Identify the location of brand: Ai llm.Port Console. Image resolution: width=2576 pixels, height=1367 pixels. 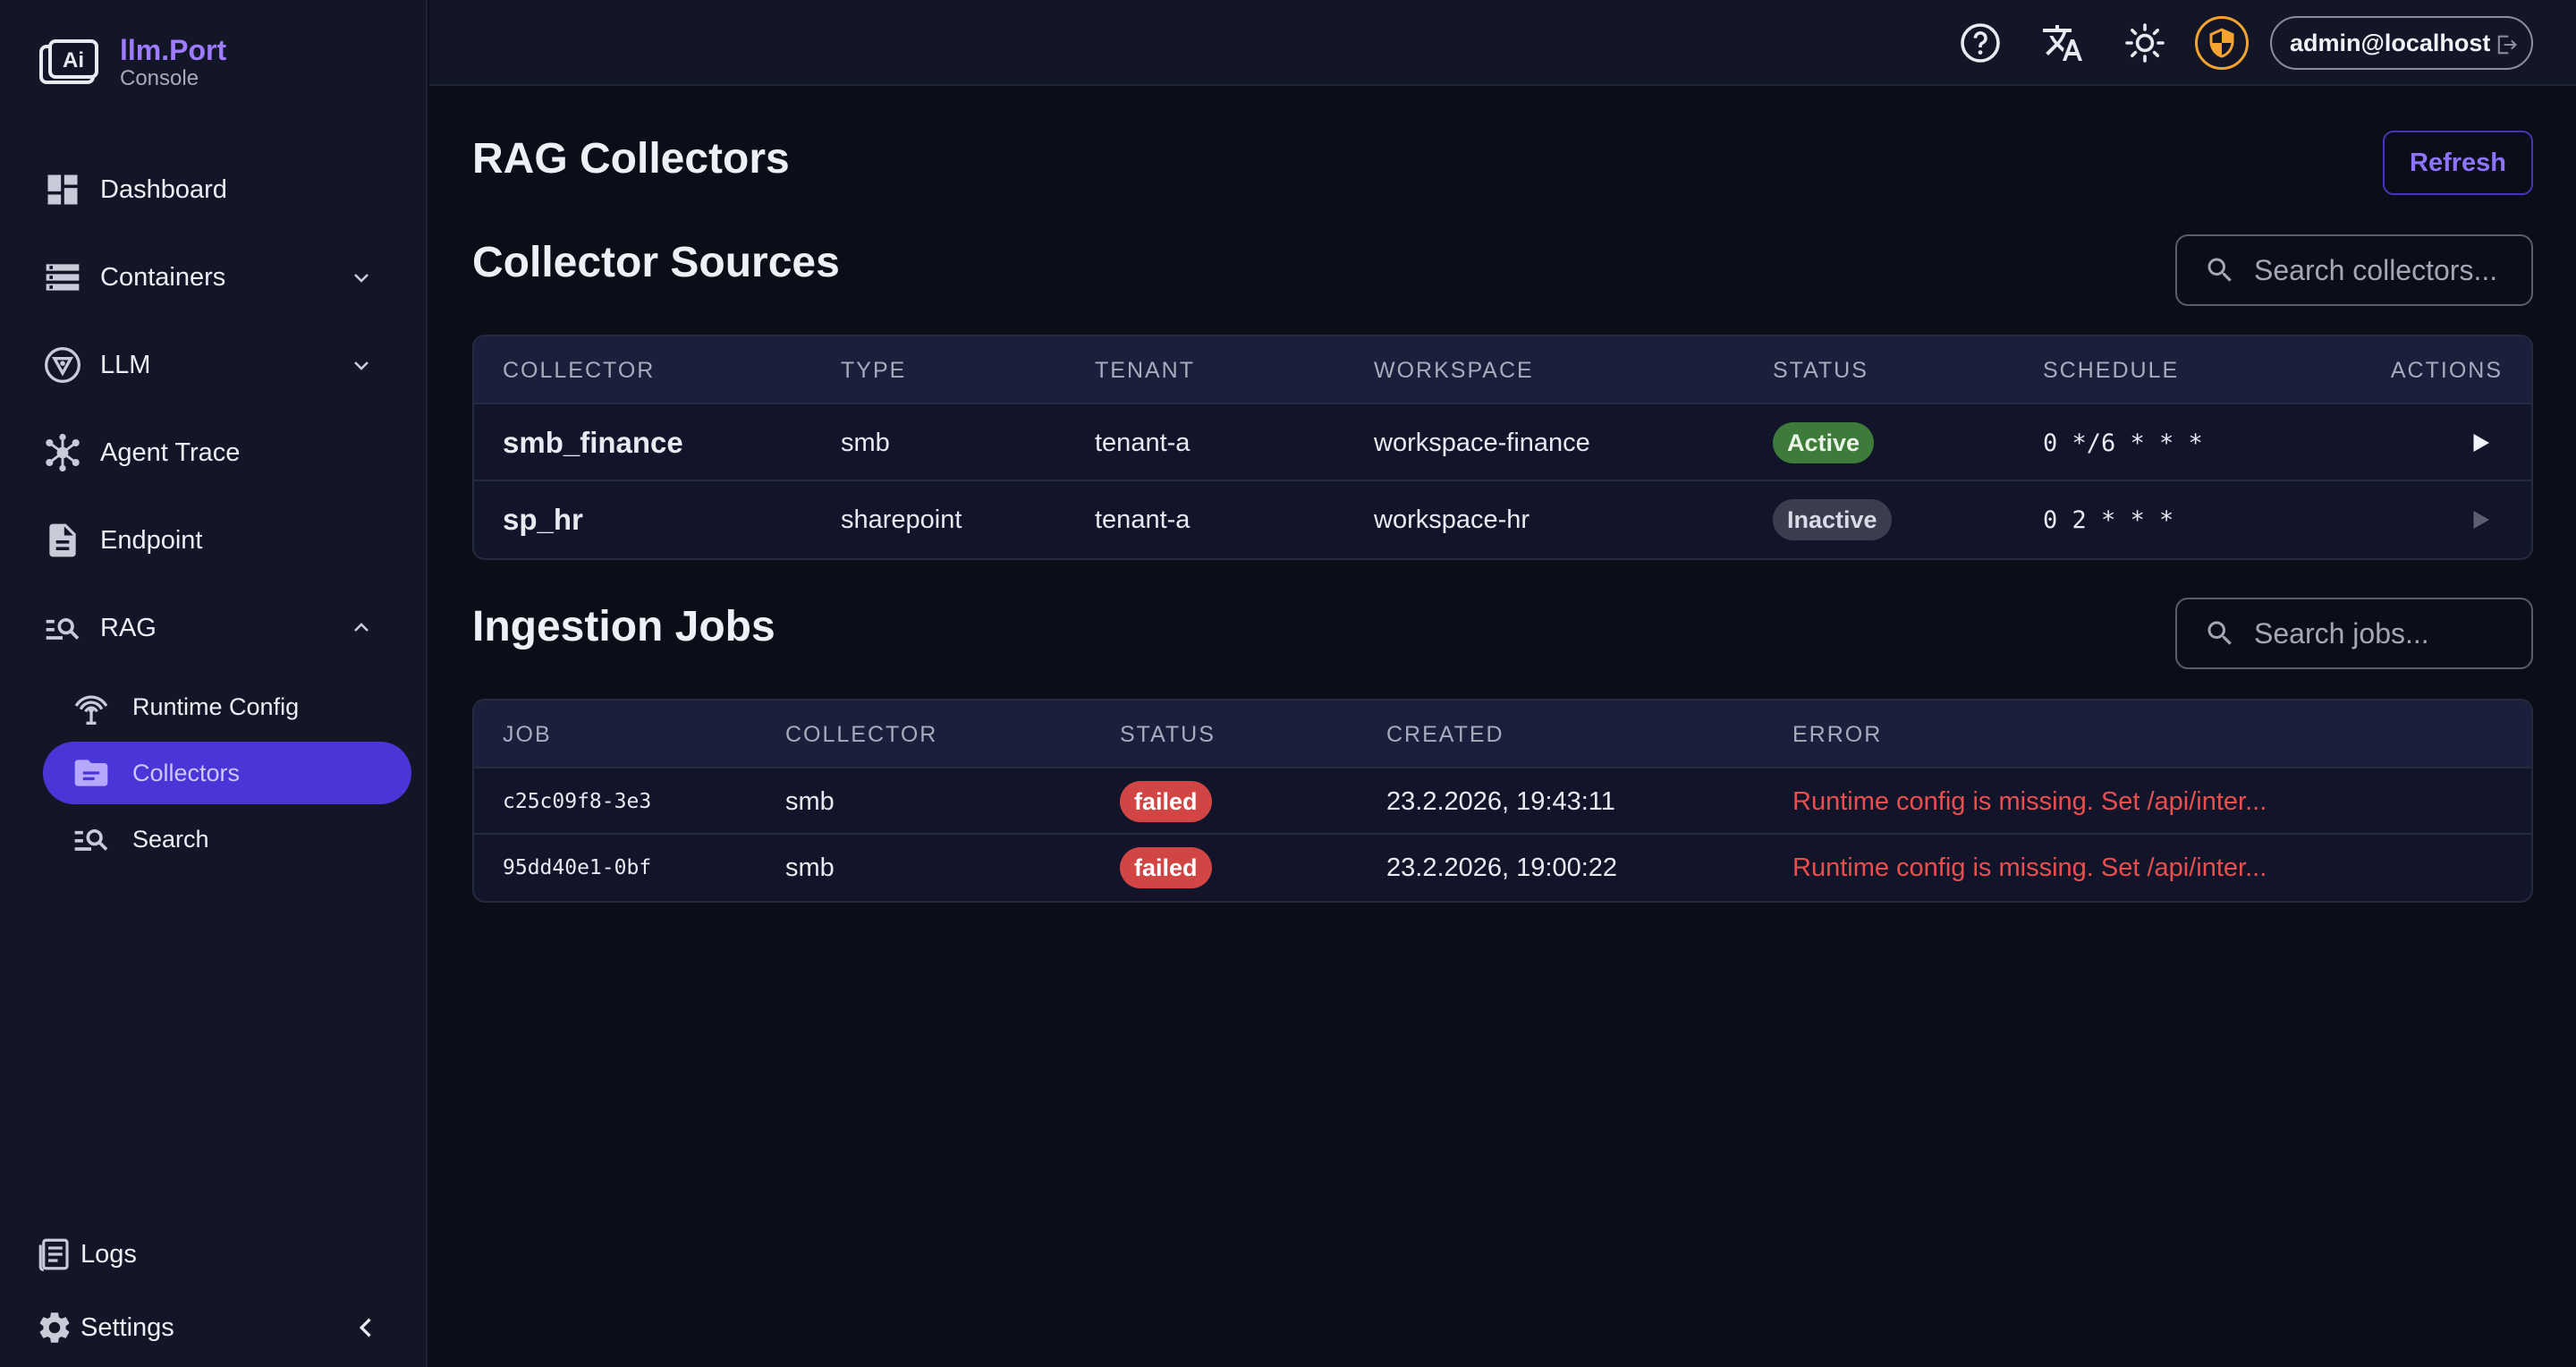
(132, 62).